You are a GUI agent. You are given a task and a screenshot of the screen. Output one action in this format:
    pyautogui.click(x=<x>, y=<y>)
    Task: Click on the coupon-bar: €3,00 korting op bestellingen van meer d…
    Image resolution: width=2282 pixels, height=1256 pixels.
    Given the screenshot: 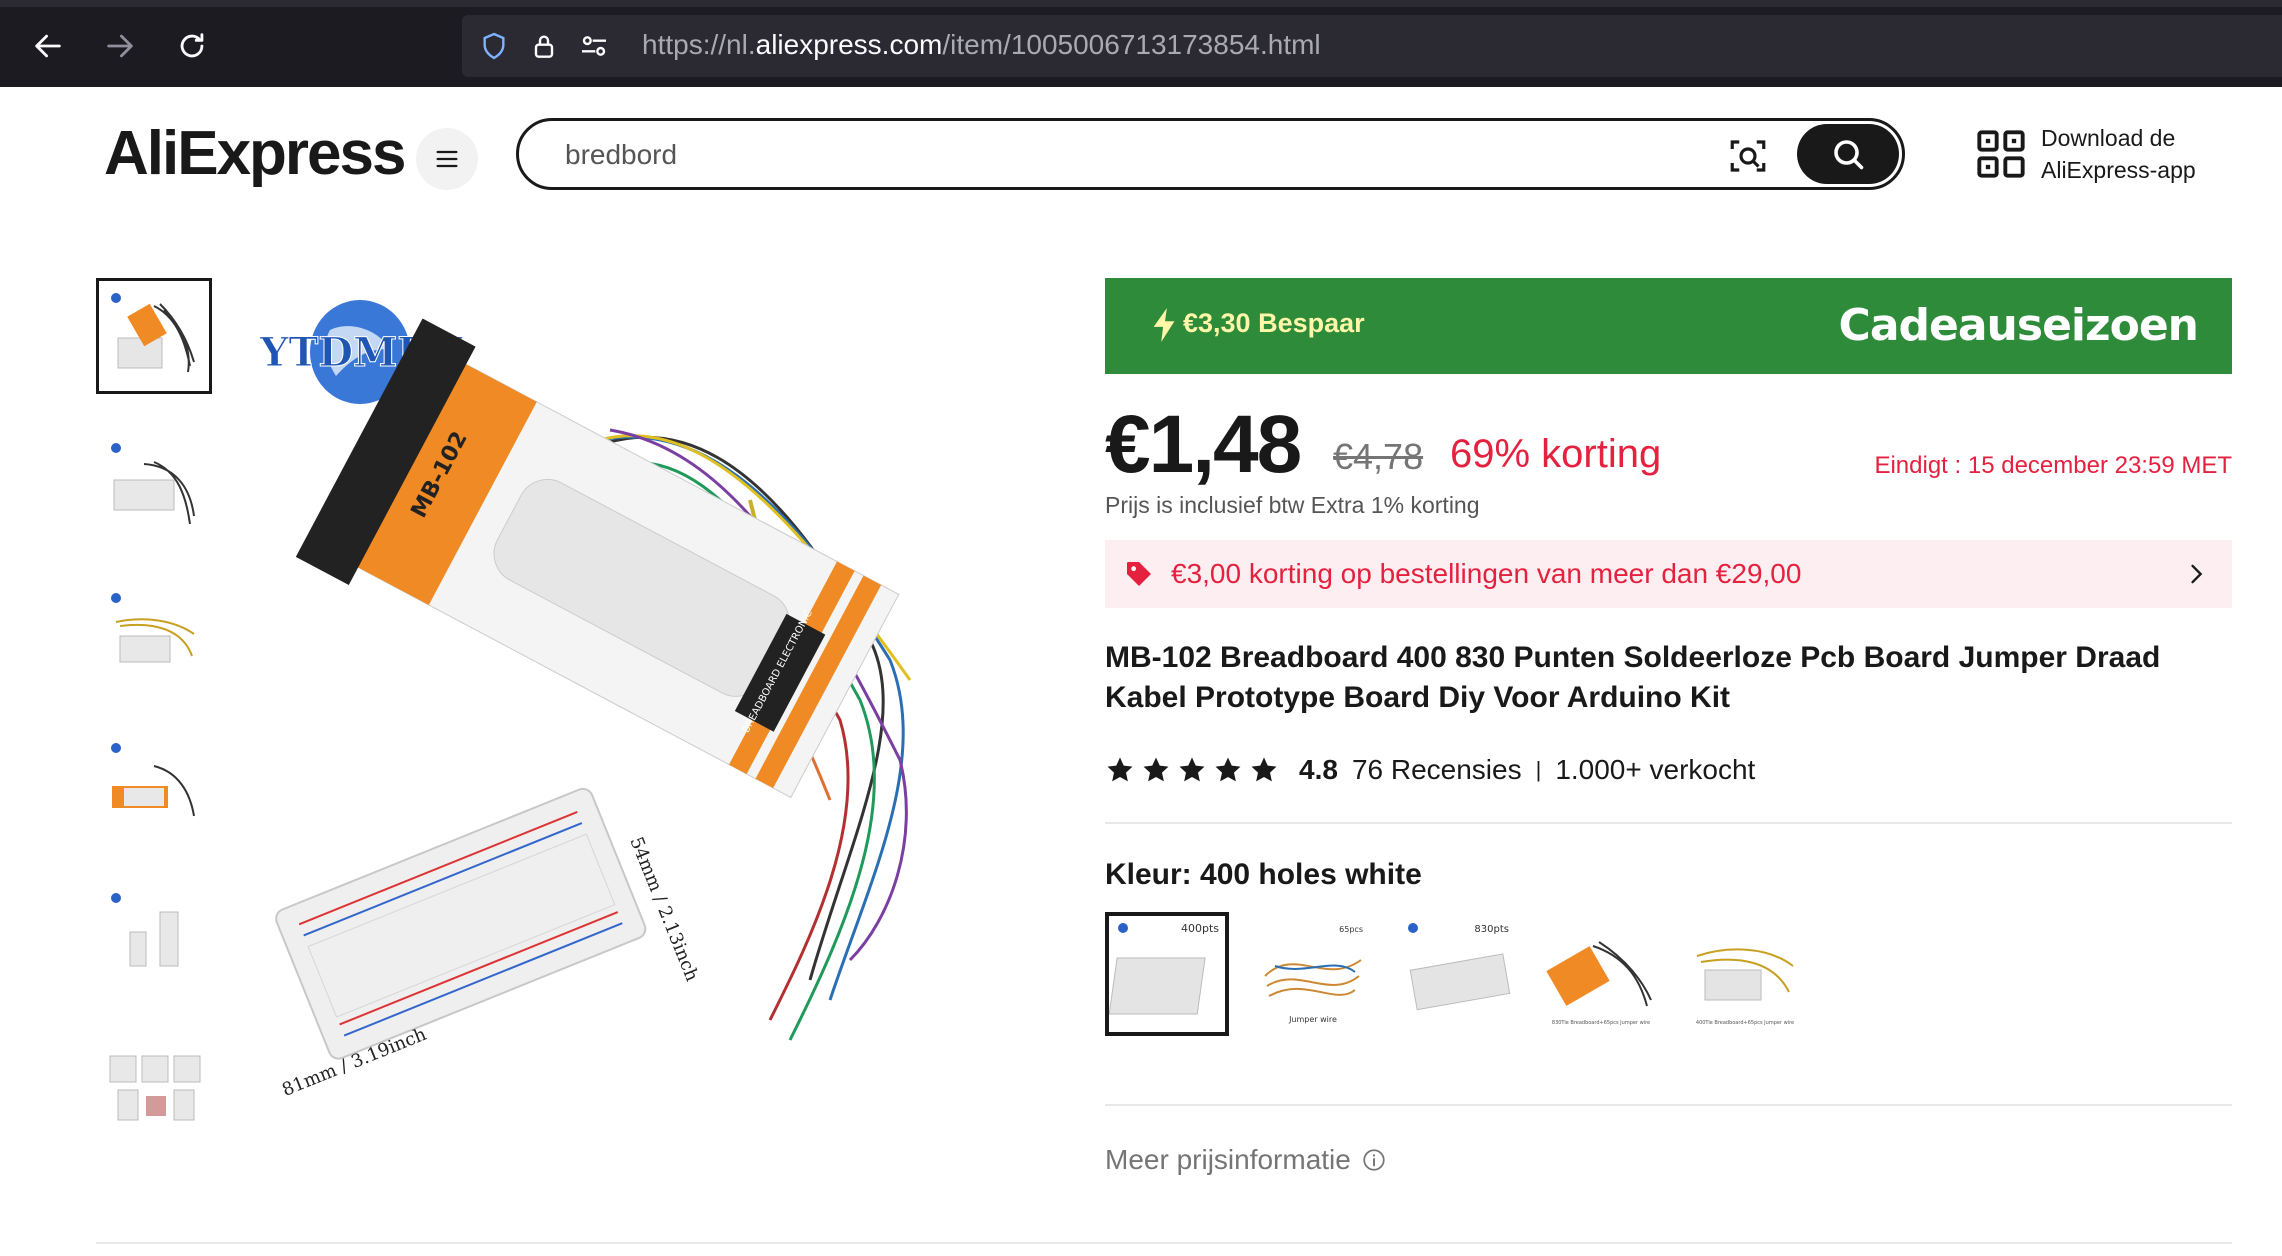 What is the action you would take?
    pyautogui.click(x=1668, y=574)
    